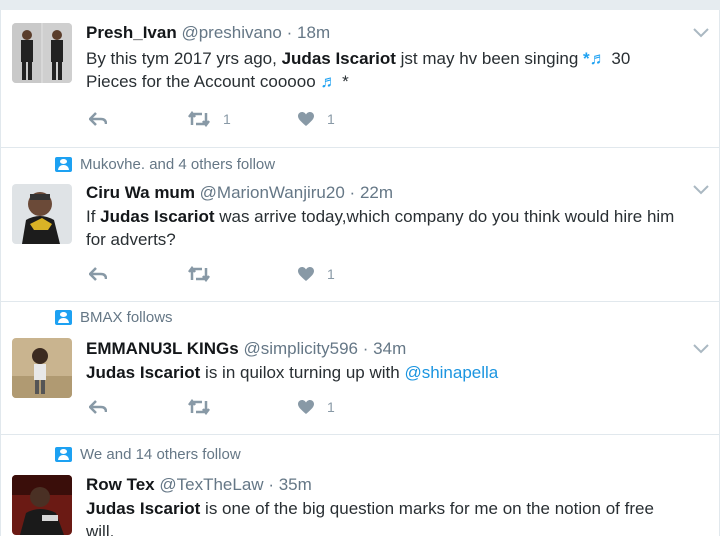 Image resolution: width=720 pixels, height=536 pixels. I want to click on tweet-header: Presh_Ivan @preshivano · 18m, so click(382, 33).